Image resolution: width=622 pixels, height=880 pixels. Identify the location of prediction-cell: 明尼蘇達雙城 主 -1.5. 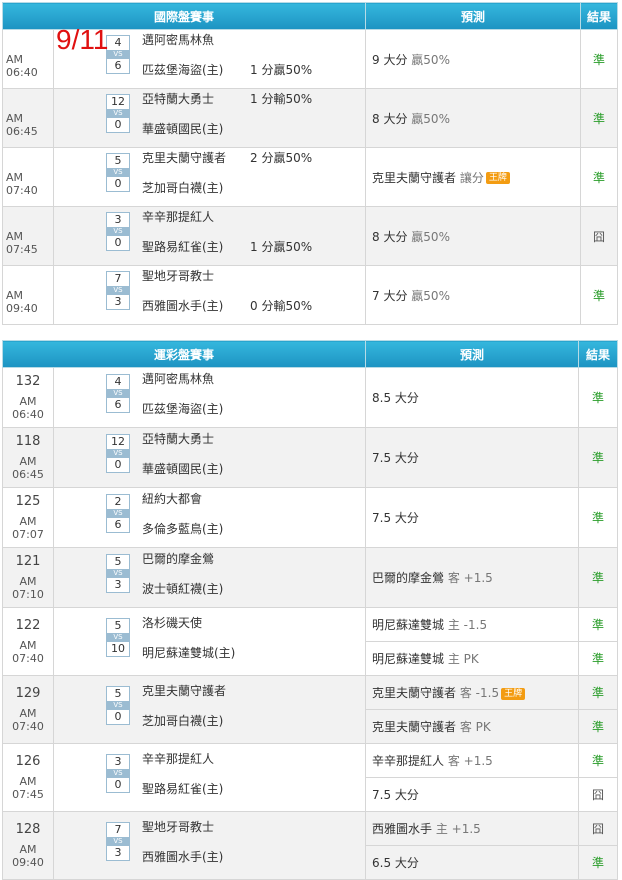
(472, 624).